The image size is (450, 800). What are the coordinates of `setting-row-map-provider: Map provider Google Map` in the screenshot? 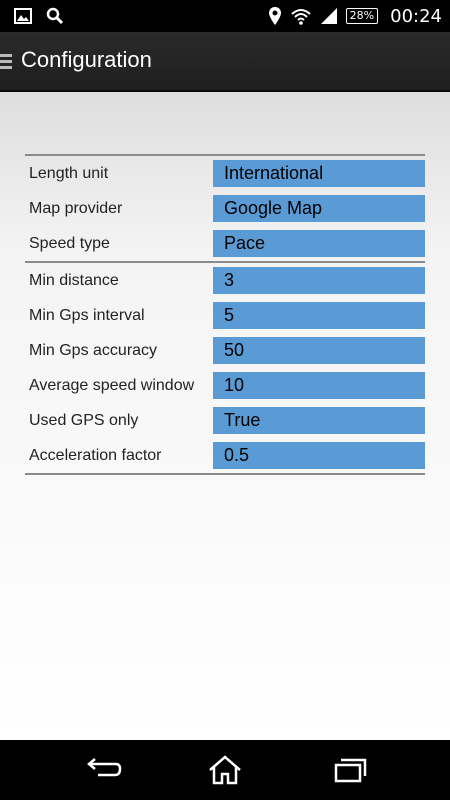 It's located at (225, 208).